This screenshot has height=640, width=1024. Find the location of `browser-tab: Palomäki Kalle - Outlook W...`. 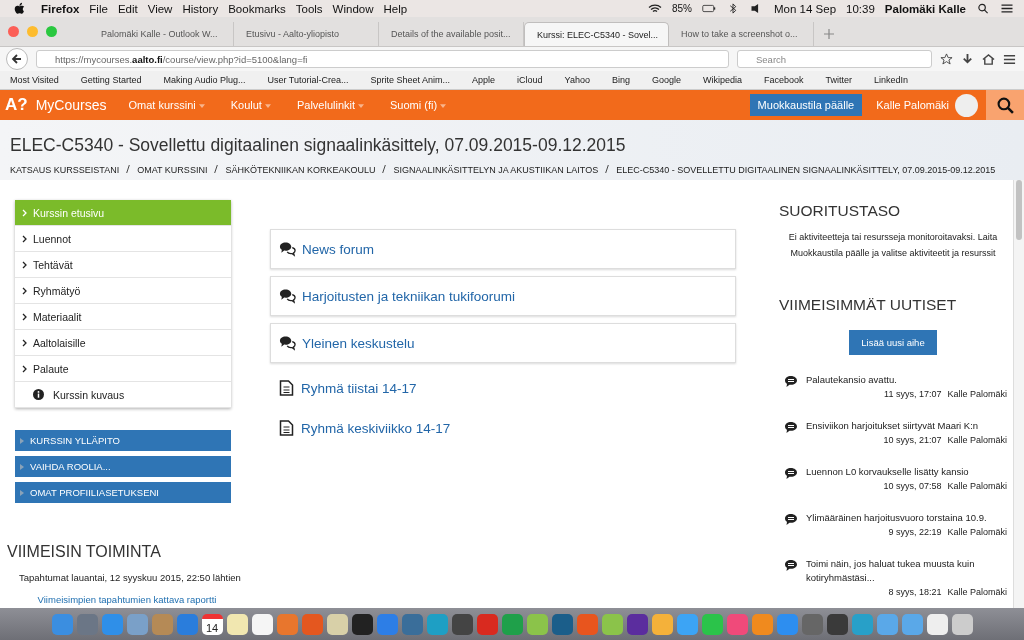

browser-tab: Palomäki Kalle - Outlook W... is located at coordinates (161, 34).